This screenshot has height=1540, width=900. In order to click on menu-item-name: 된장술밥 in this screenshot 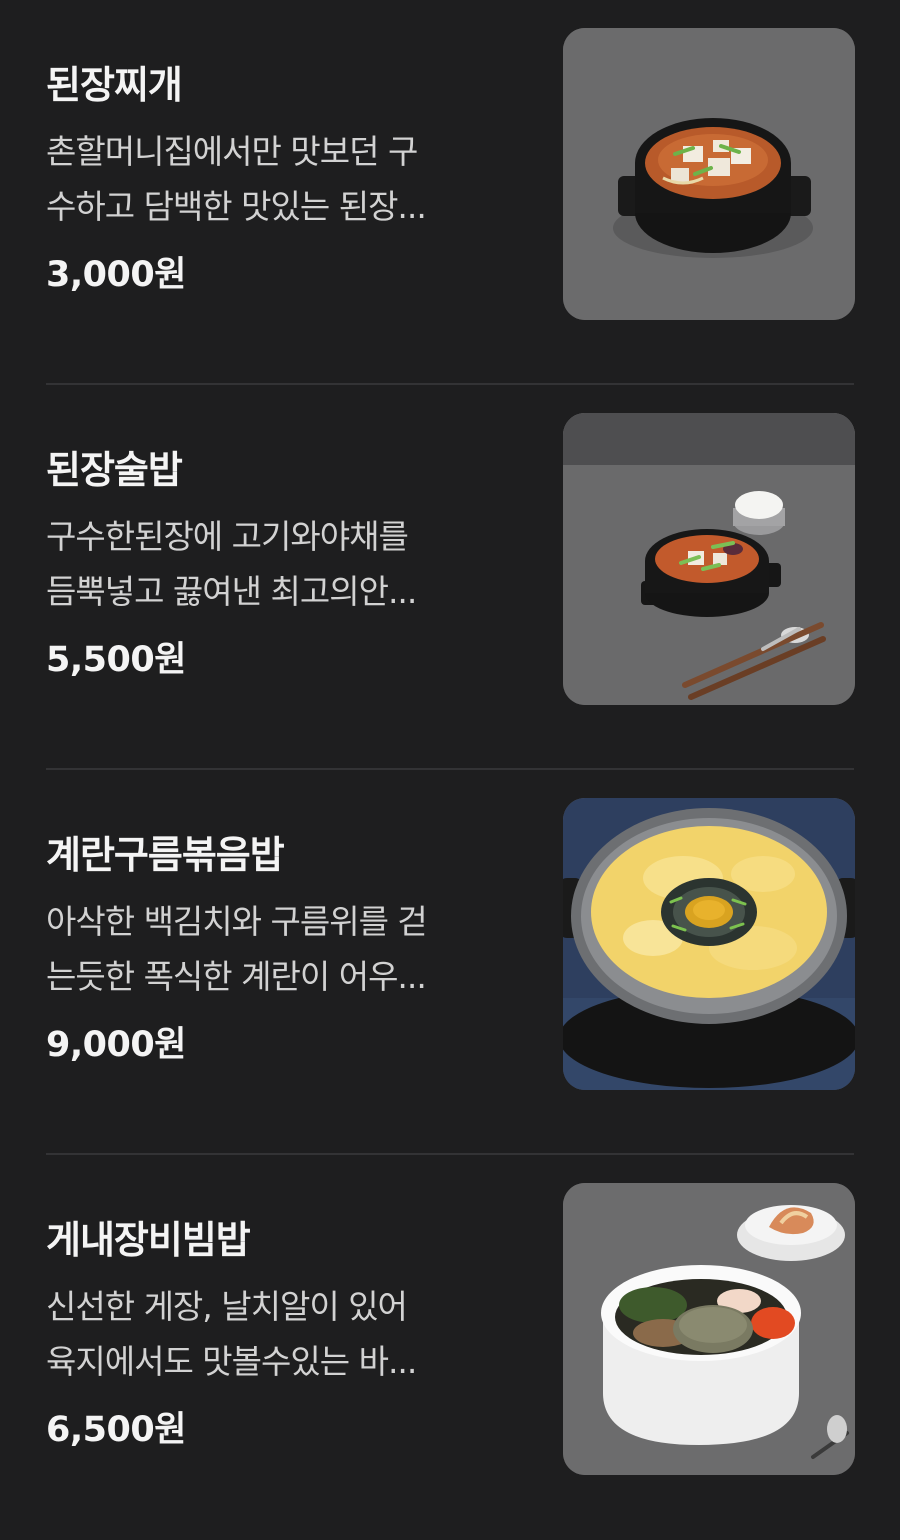, I will do `click(114, 470)`.